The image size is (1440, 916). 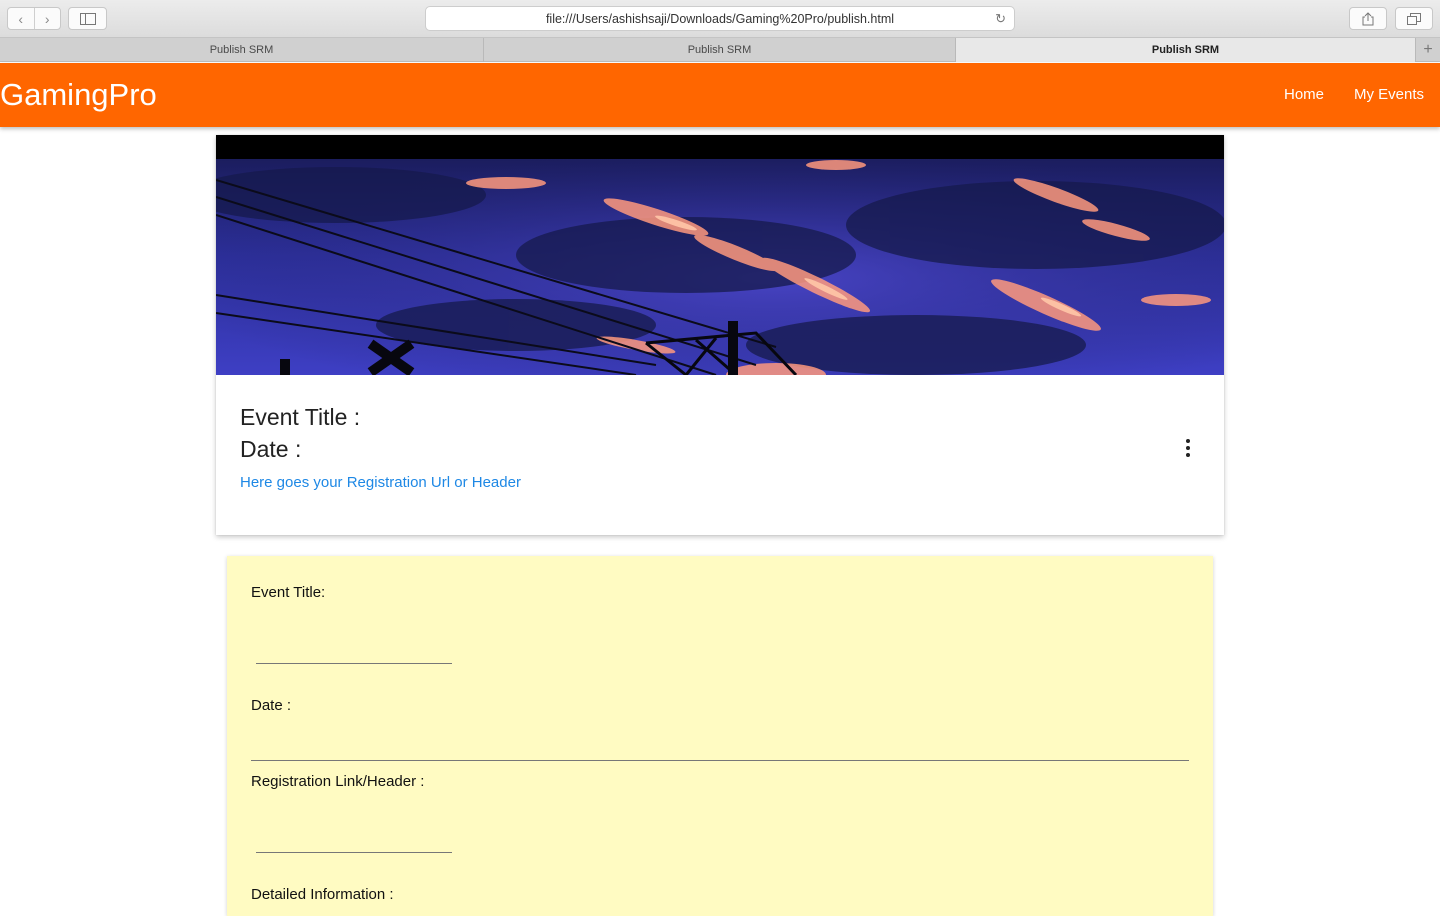 What do you see at coordinates (288, 592) in the screenshot?
I see `event-title-label: Event Title:` at bounding box center [288, 592].